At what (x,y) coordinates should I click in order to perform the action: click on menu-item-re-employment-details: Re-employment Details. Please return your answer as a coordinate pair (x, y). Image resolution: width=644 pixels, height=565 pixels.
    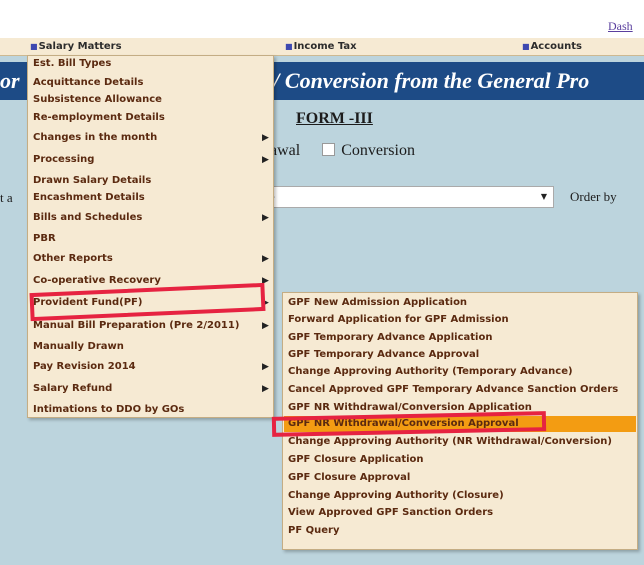
    Looking at the image, I should click on (99, 117).